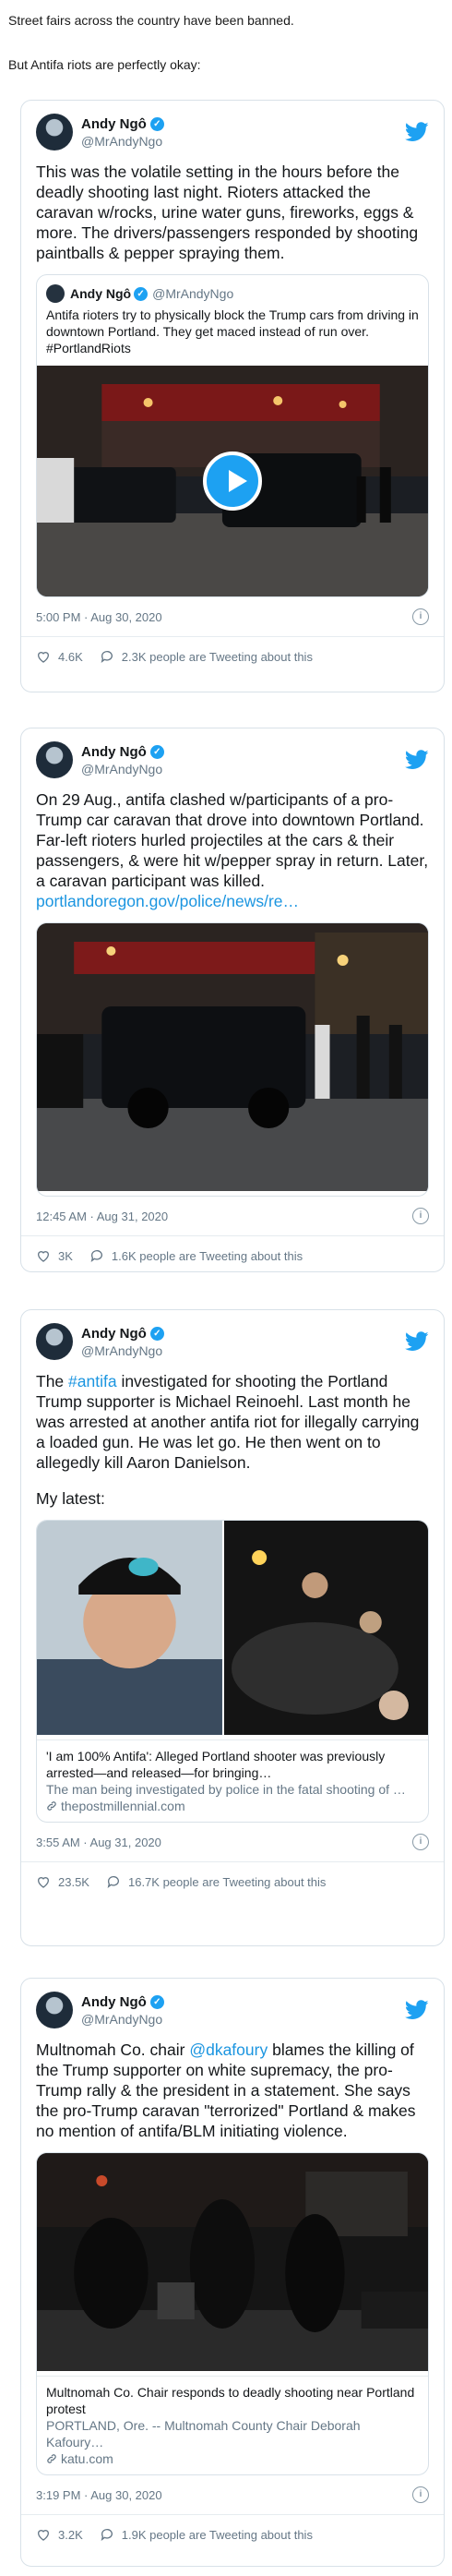 The width and height of the screenshot is (452, 2576). Describe the element at coordinates (87, 2458) in the screenshot. I see `card-domain: katu.com` at that location.